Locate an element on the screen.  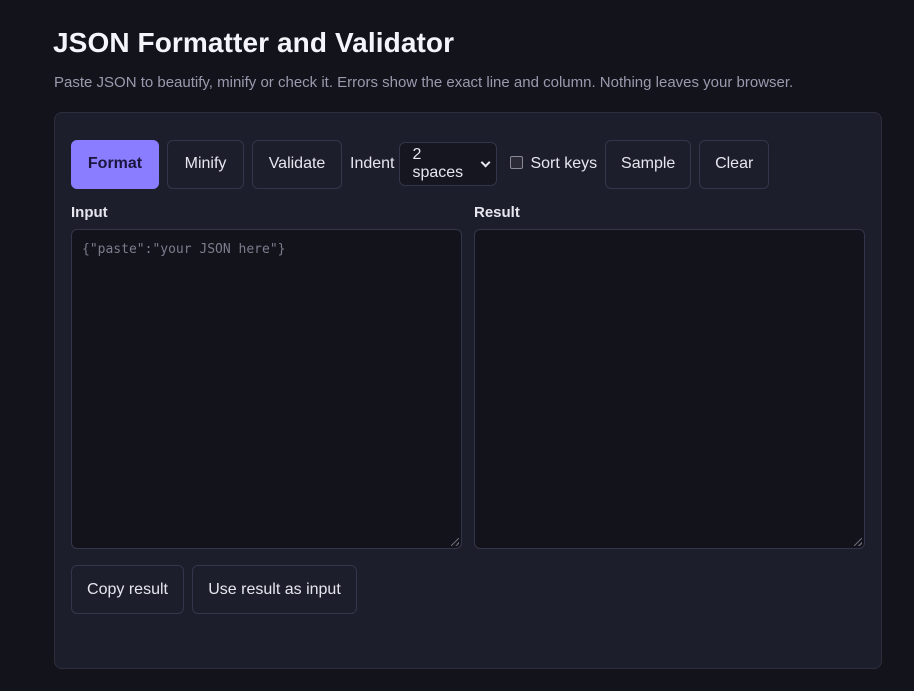
sort-keys-toggle: Sort keys is located at coordinates (553, 164).